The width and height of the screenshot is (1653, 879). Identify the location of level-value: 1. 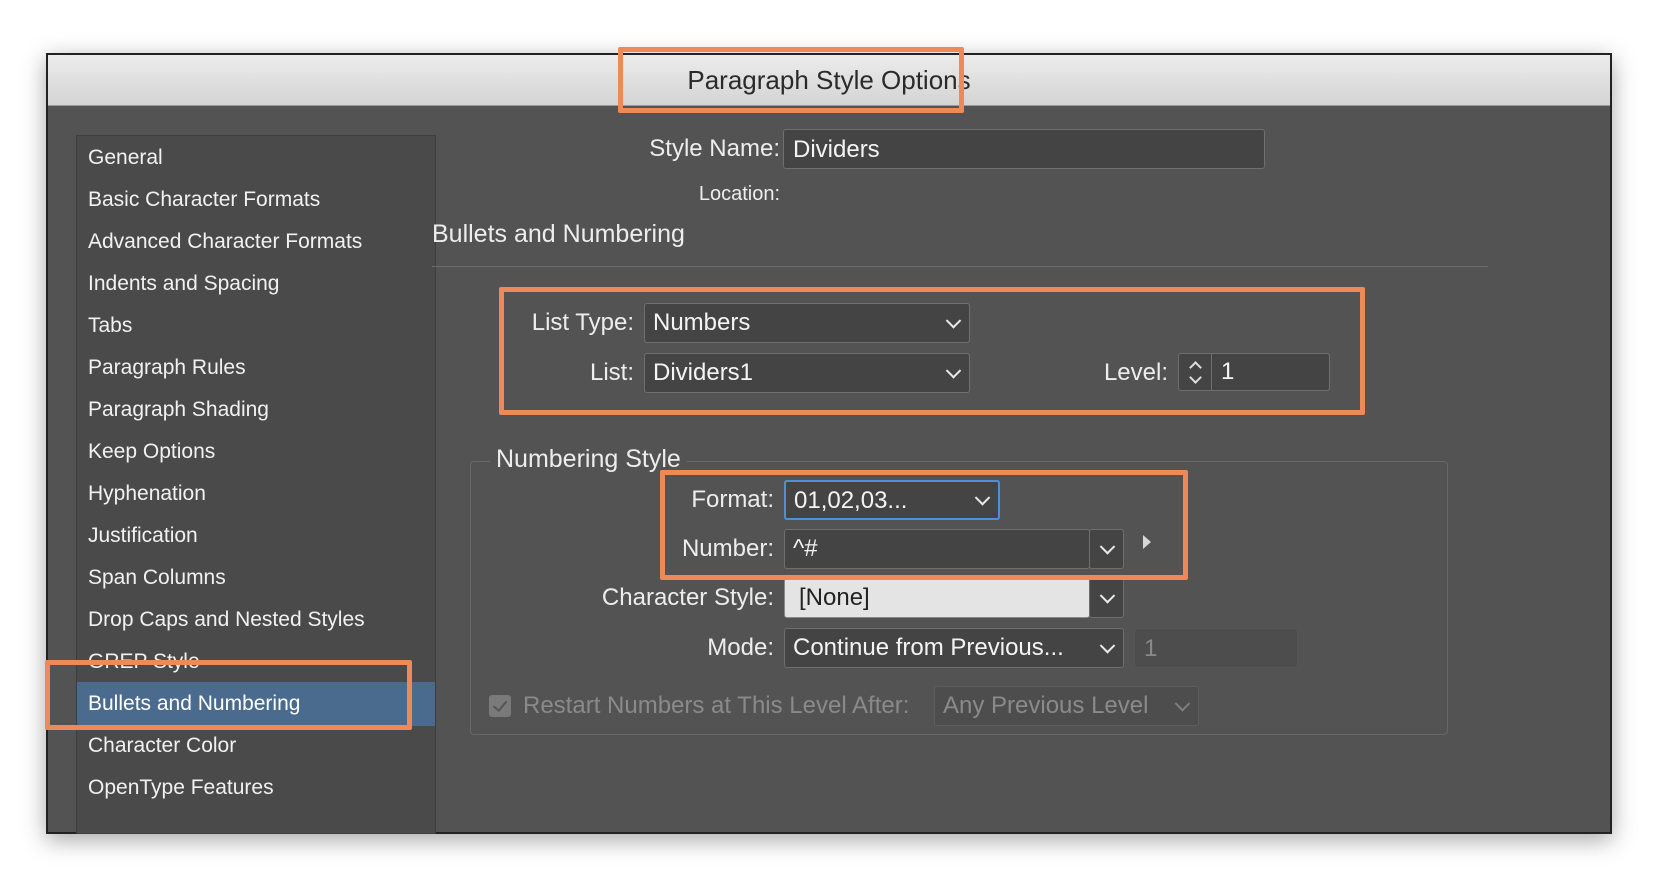
(1228, 371).